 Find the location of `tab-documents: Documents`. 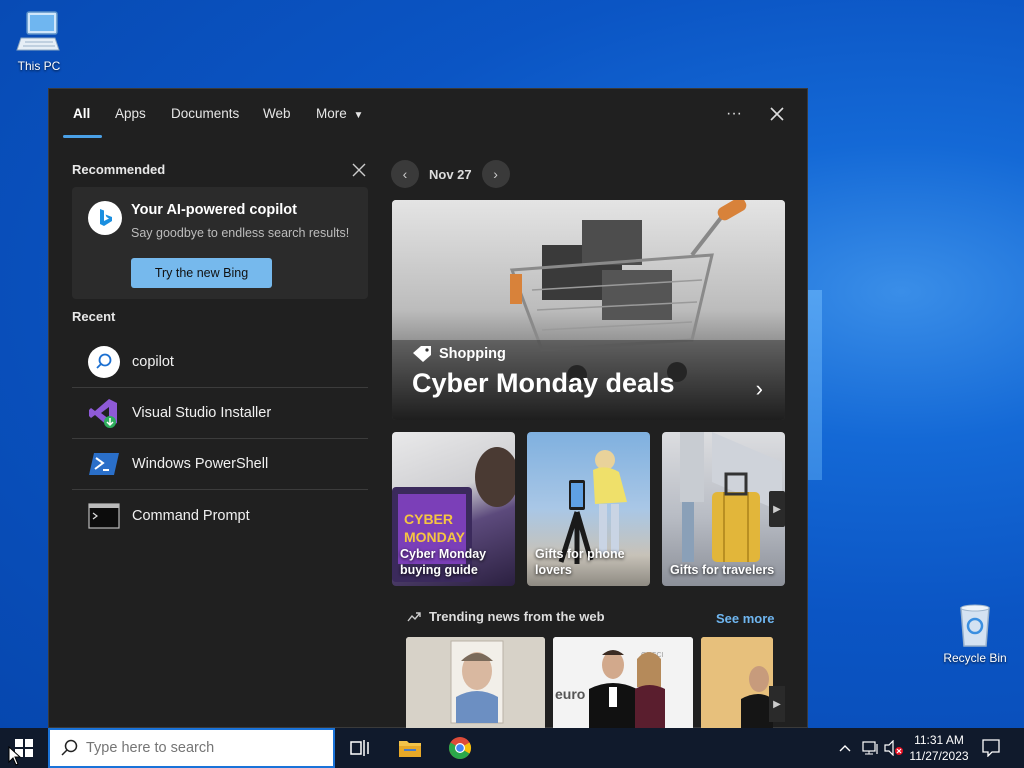

tab-documents: Documents is located at coordinates (205, 113).